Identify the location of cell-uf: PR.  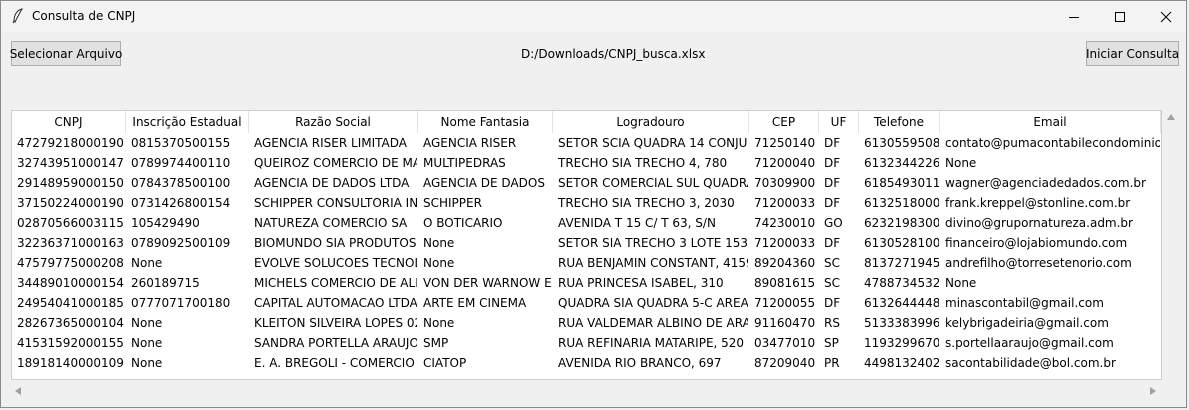
(832, 363).